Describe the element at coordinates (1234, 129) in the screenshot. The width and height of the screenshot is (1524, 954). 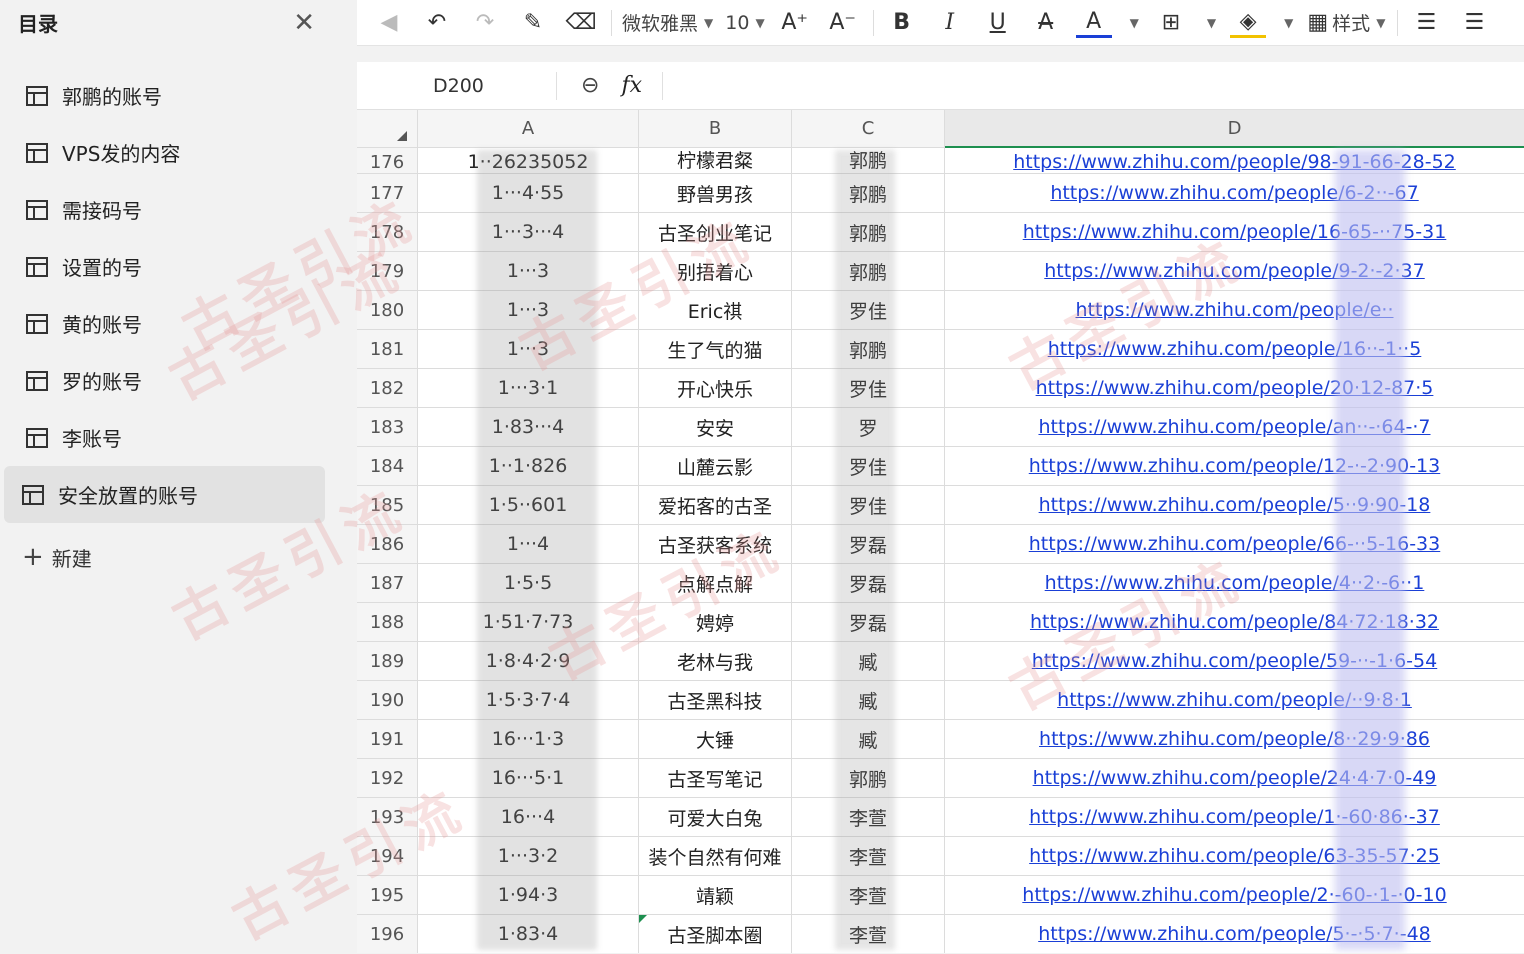
I see `column-header-d: D` at that location.